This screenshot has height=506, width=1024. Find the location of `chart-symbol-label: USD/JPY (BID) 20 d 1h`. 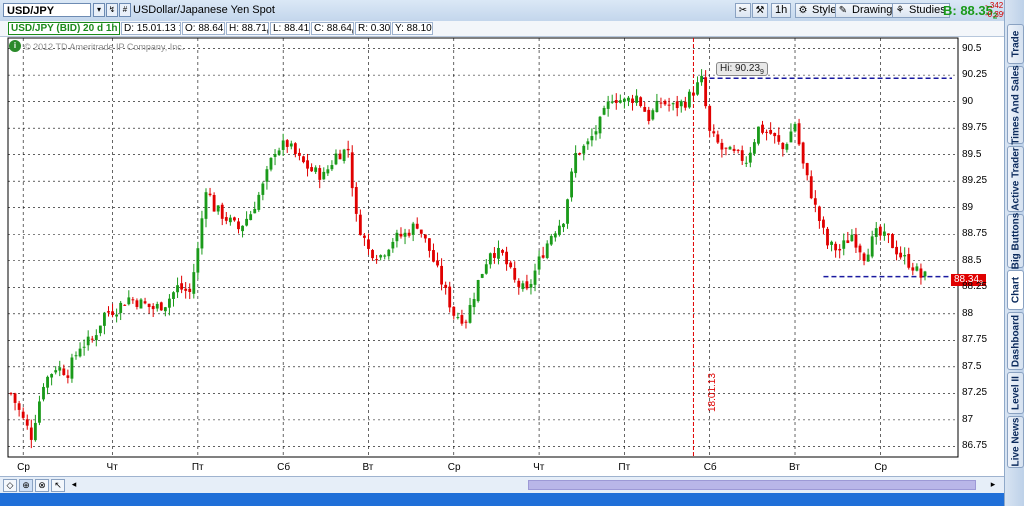

chart-symbol-label: USD/JPY (BID) 20 d 1h is located at coordinates (64, 28).